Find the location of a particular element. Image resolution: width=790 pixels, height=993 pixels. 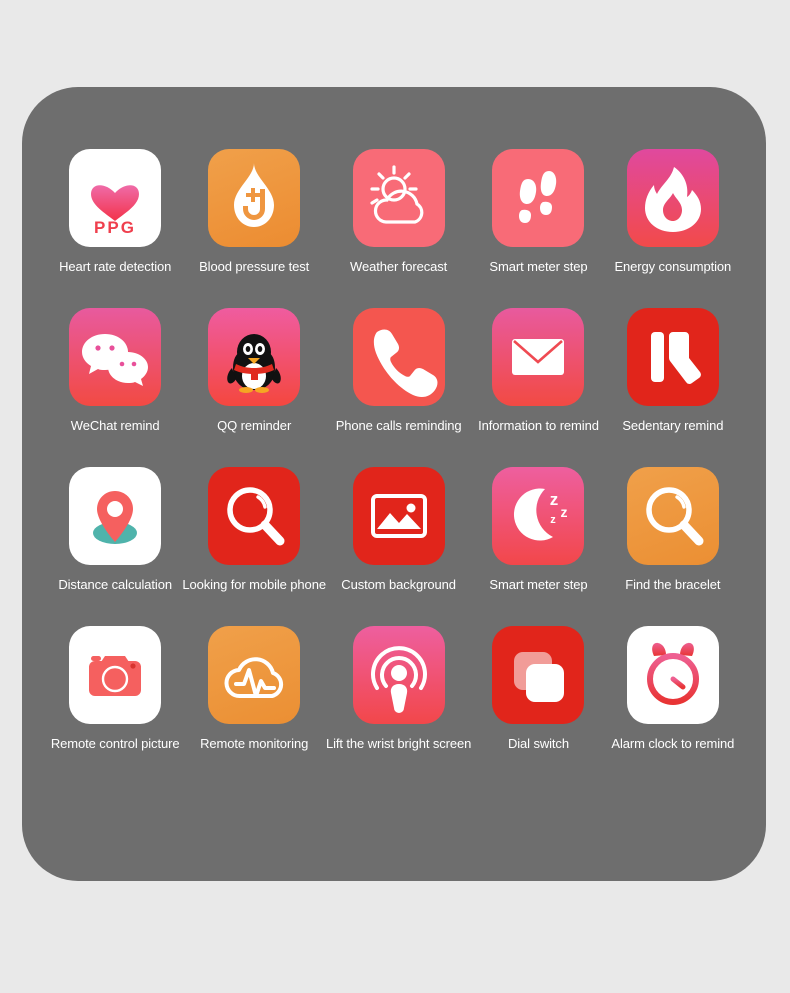

app-icon-label: Remote control picture is located at coordinates (115, 743).